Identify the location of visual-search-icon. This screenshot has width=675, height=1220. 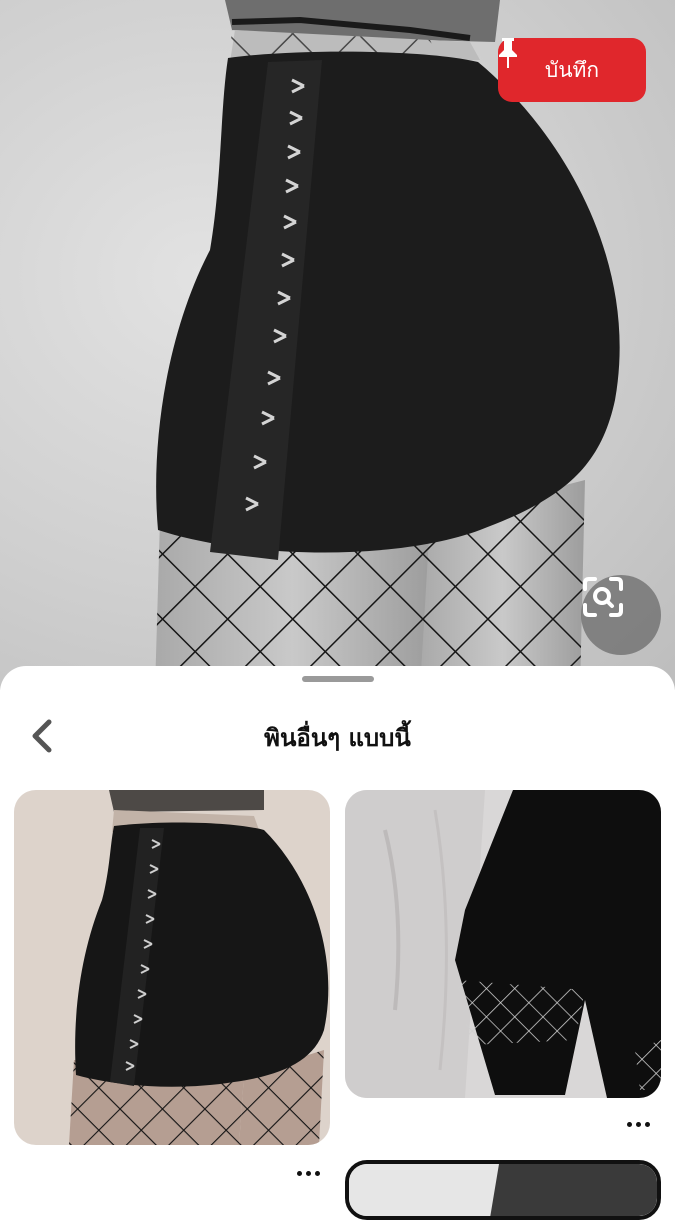
(603, 597).